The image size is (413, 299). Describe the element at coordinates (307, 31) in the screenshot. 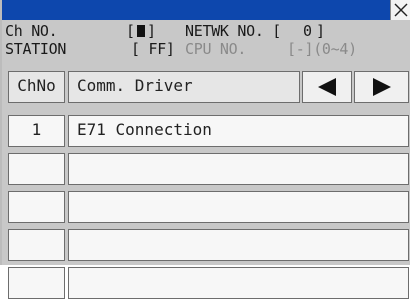

I see `netwk-no-value: 0` at that location.